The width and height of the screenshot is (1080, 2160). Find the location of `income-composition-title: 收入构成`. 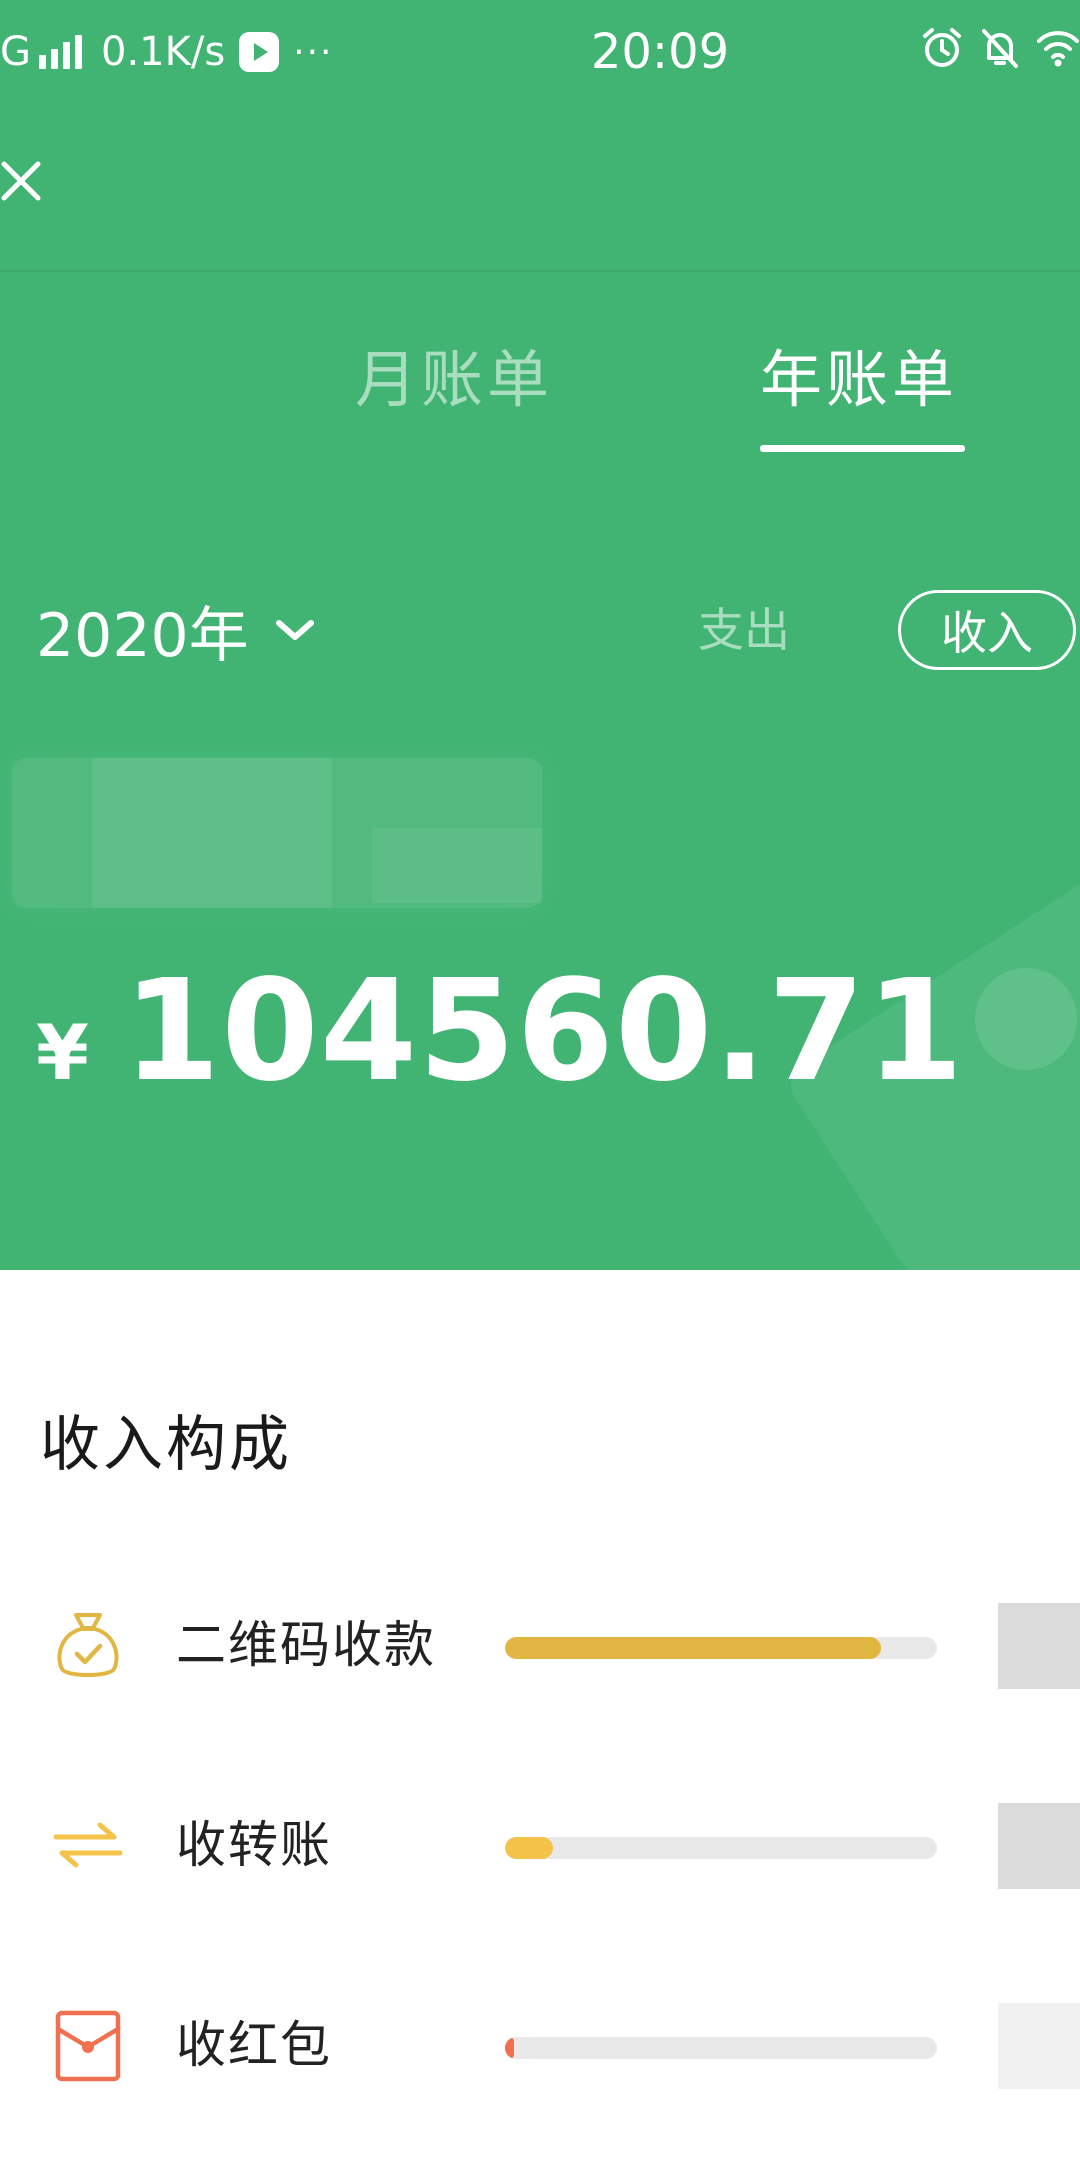

income-composition-title: 收入构成 is located at coordinates (166, 1445).